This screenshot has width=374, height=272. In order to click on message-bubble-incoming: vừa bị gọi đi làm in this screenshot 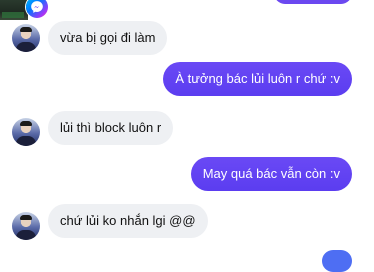, I will do `click(108, 38)`.